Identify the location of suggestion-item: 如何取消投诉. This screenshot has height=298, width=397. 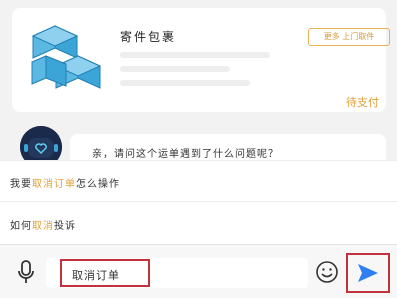
(43, 224).